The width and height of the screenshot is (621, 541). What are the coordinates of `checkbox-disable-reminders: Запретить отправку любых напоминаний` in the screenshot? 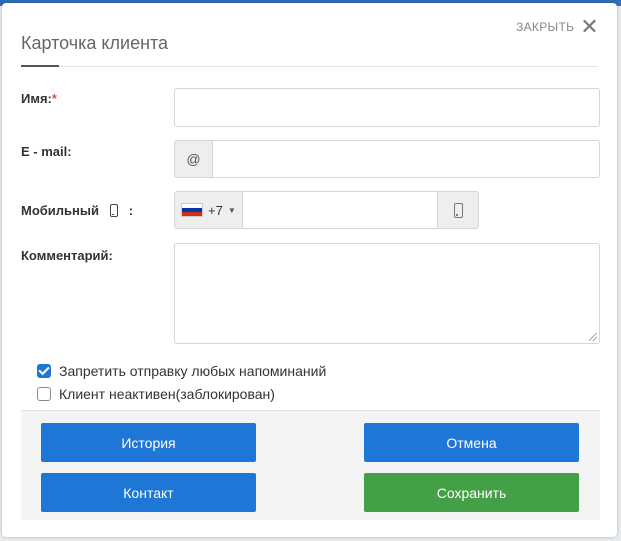 It's located at (181, 371).